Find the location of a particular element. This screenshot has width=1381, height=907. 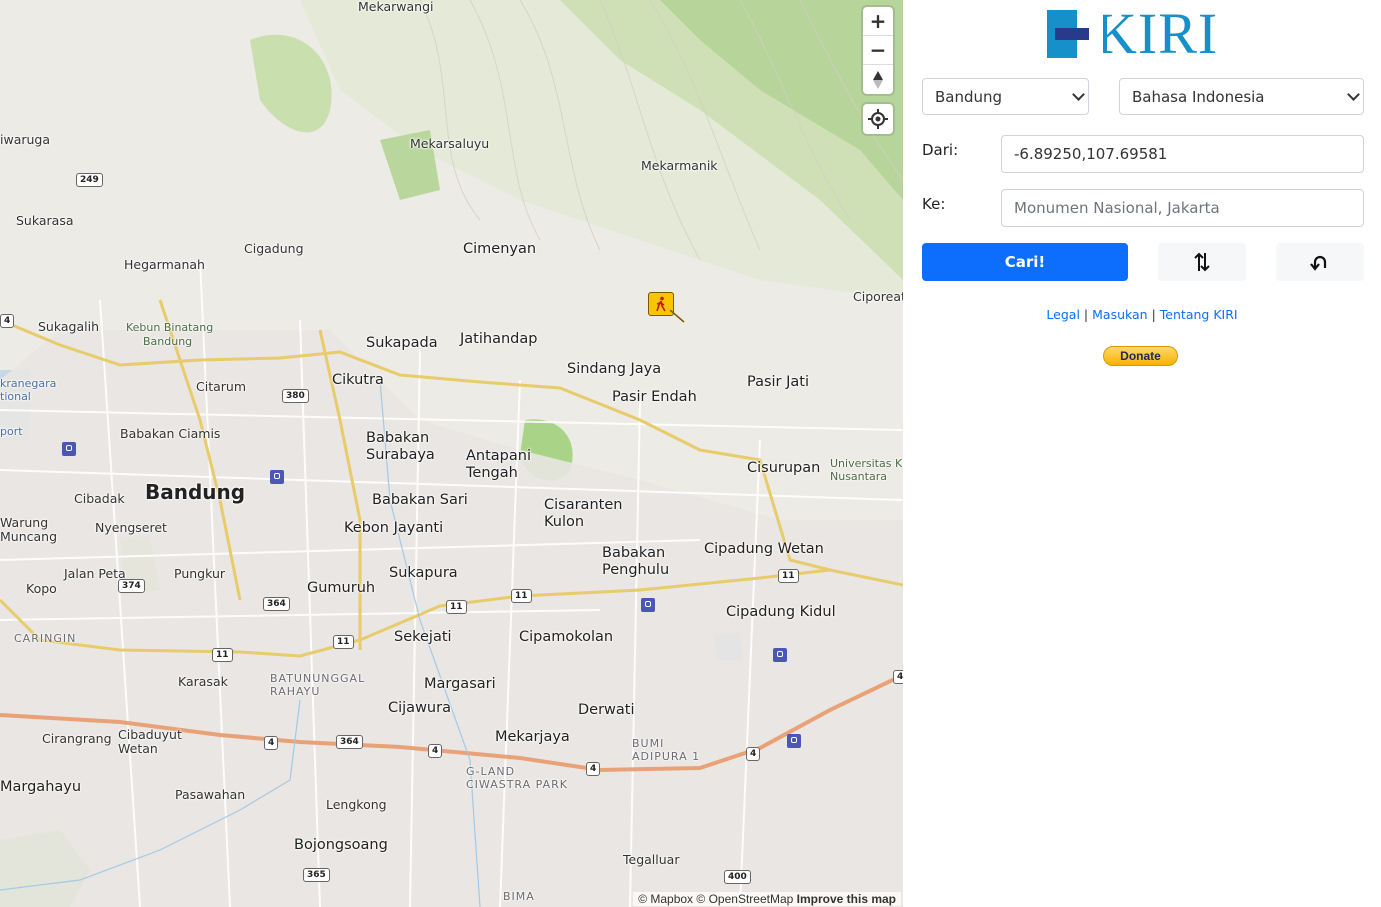

place-label-antapani-tengah: Antapani Tengah is located at coordinates (498, 464).